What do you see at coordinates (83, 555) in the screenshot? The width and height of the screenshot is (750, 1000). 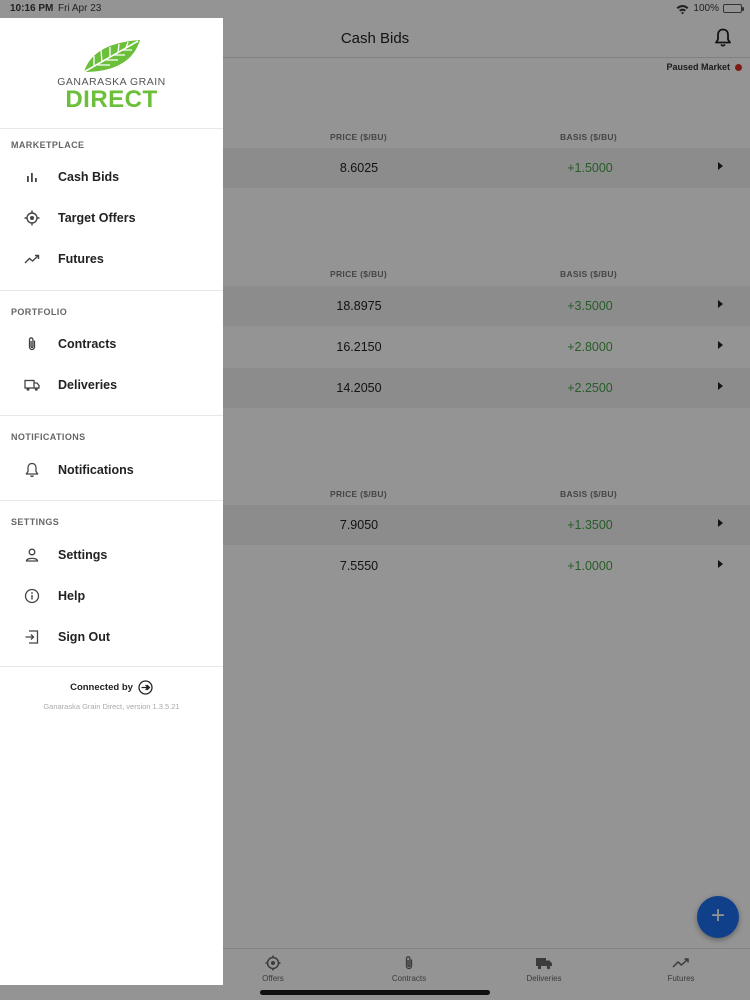 I see `drawer-item-label: Settings` at bounding box center [83, 555].